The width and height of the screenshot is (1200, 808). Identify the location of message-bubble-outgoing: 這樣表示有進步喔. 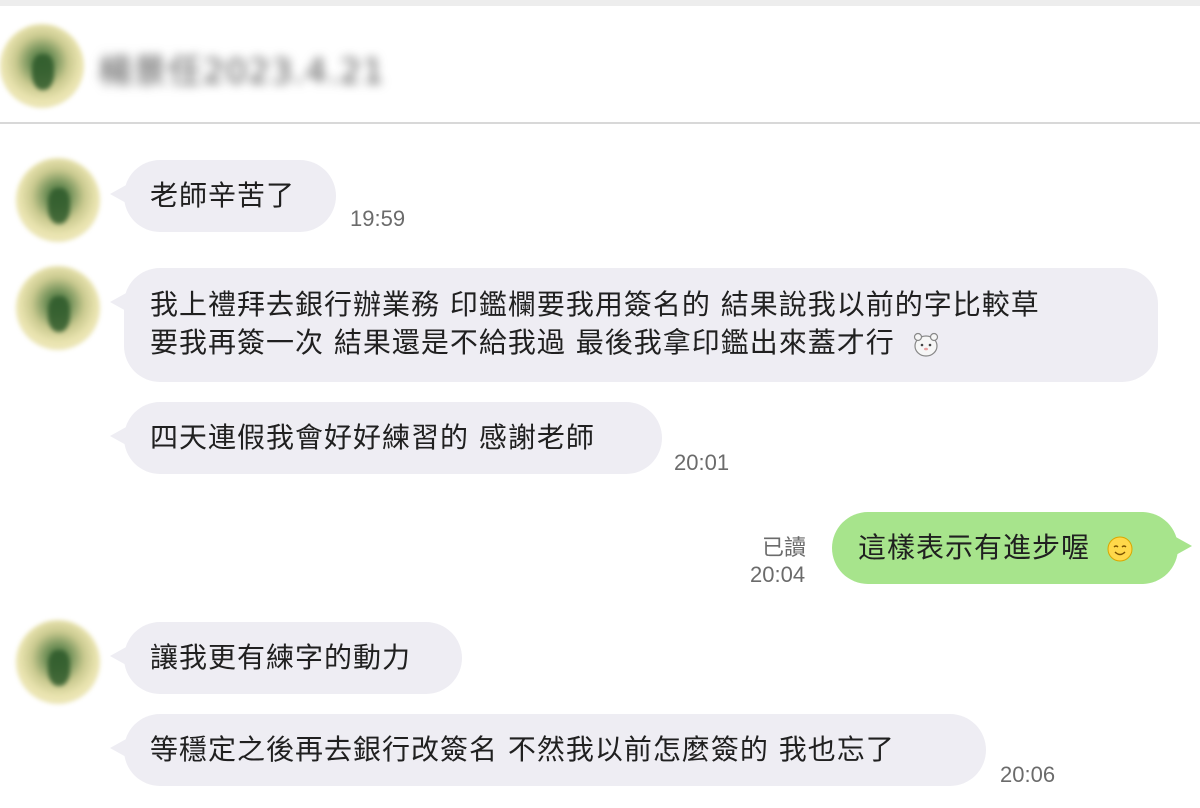
(1012, 548).